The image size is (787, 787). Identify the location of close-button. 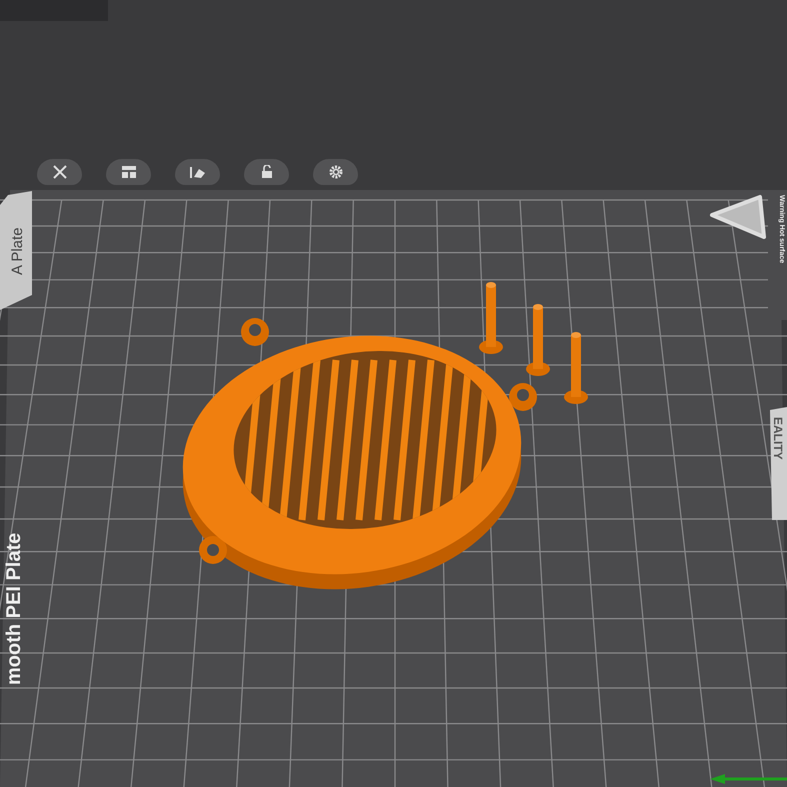
(59, 172).